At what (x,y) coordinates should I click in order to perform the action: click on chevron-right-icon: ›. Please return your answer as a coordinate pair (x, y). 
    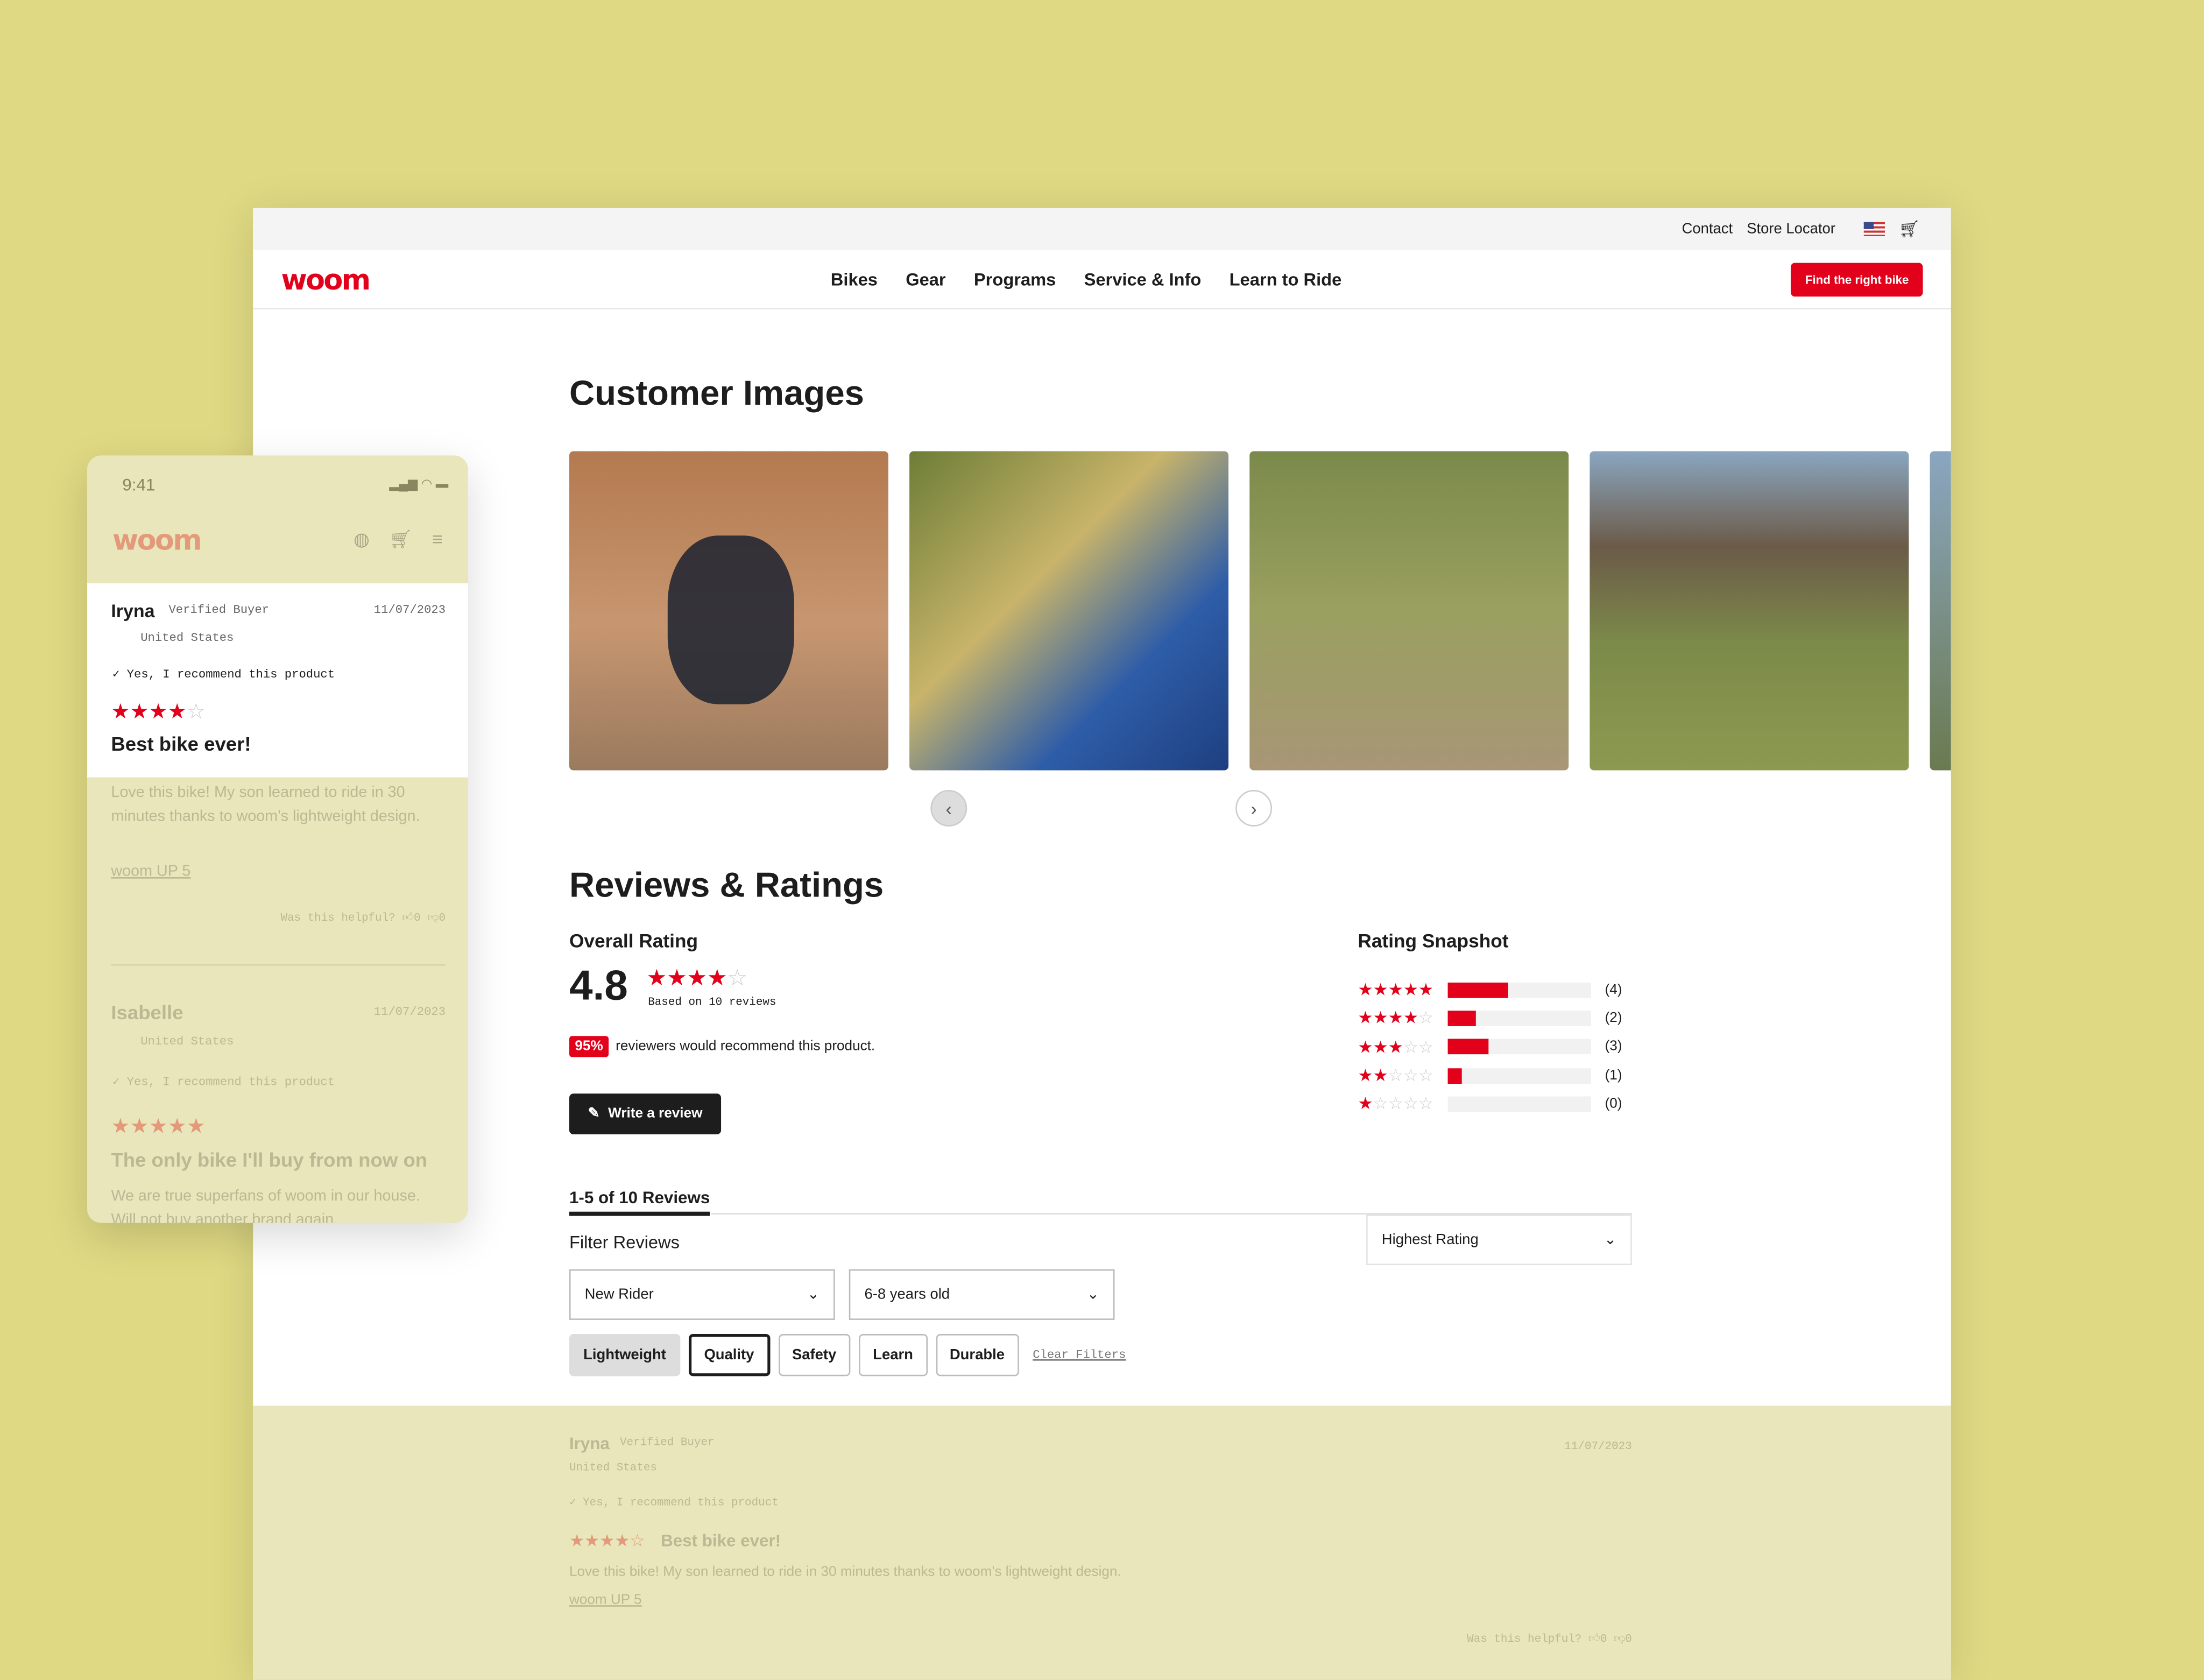
    Looking at the image, I should click on (1254, 808).